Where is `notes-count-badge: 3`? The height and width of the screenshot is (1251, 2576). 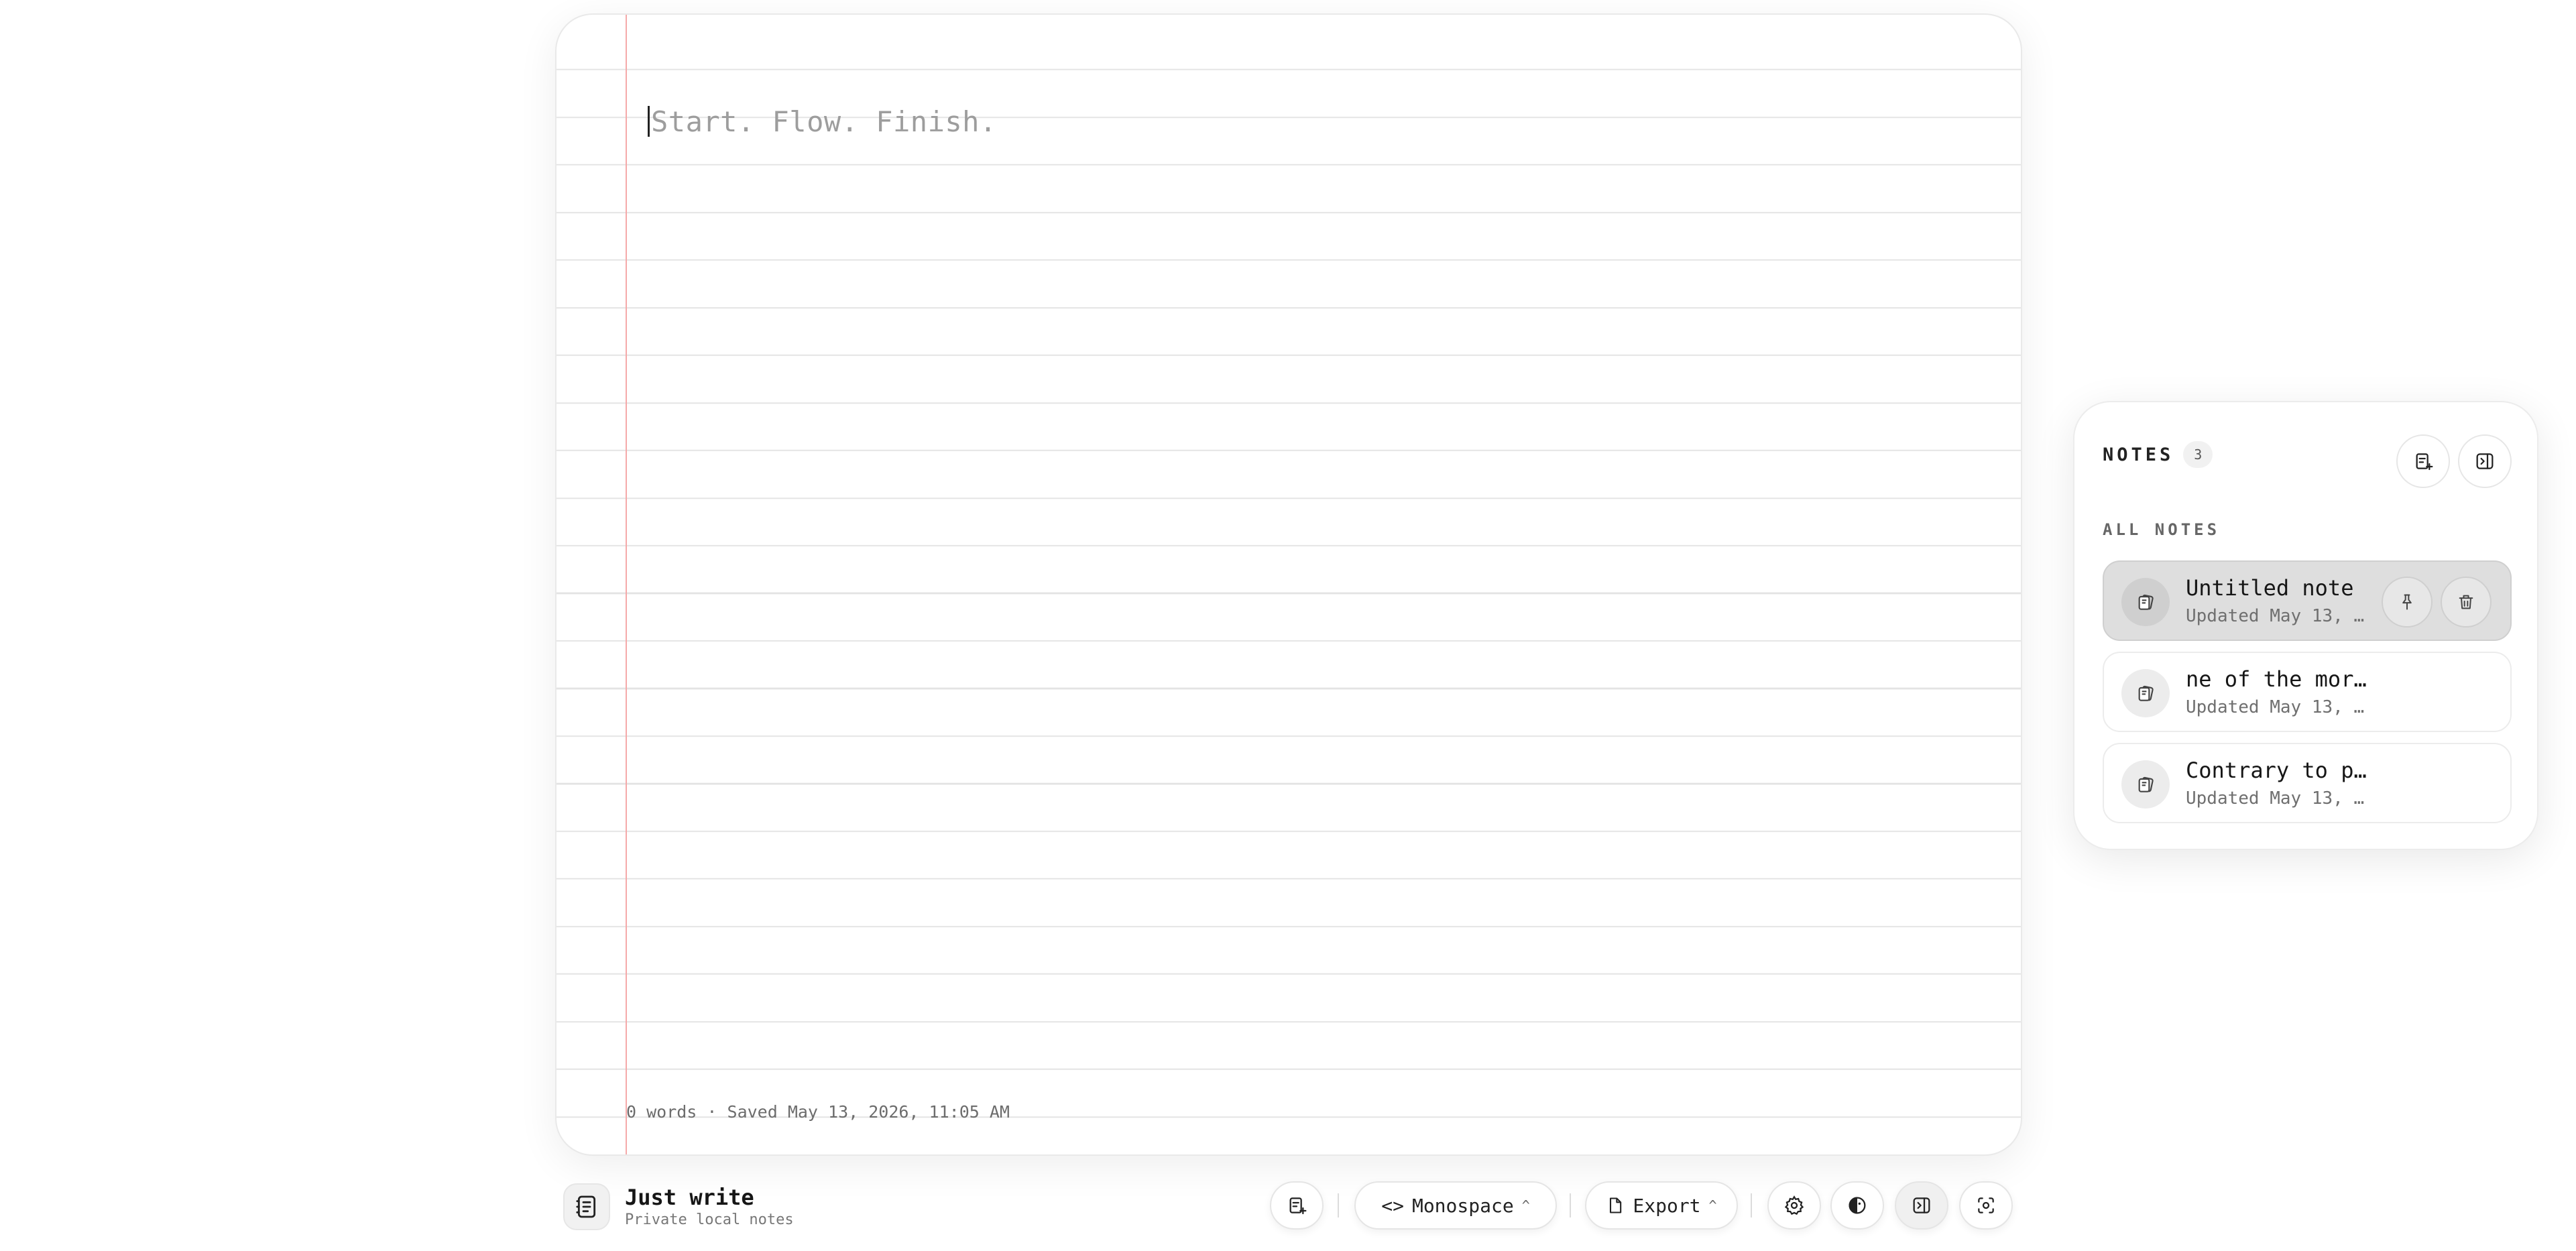 notes-count-badge: 3 is located at coordinates (2198, 454).